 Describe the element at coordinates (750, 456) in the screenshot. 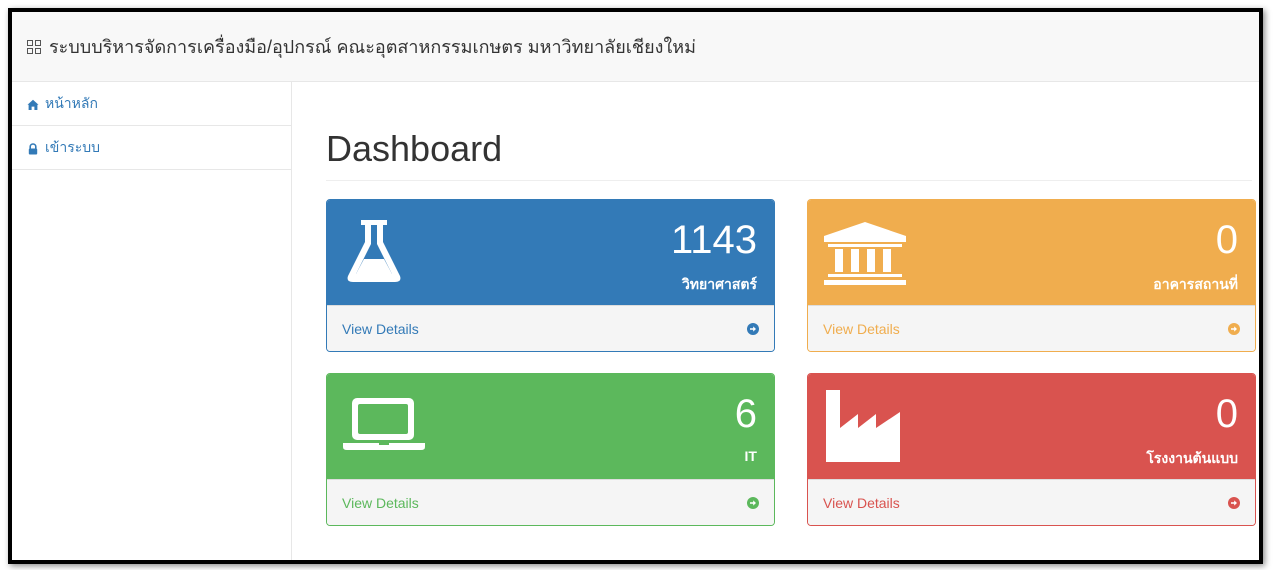

I see `panel-label: IT` at that location.